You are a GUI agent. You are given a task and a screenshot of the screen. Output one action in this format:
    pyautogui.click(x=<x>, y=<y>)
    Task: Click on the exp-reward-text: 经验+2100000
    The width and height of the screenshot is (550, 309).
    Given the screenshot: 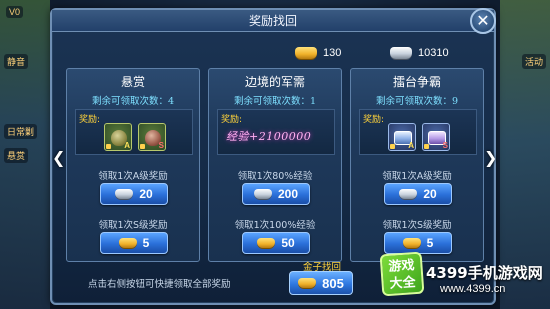 What is the action you would take?
    pyautogui.click(x=269, y=136)
    